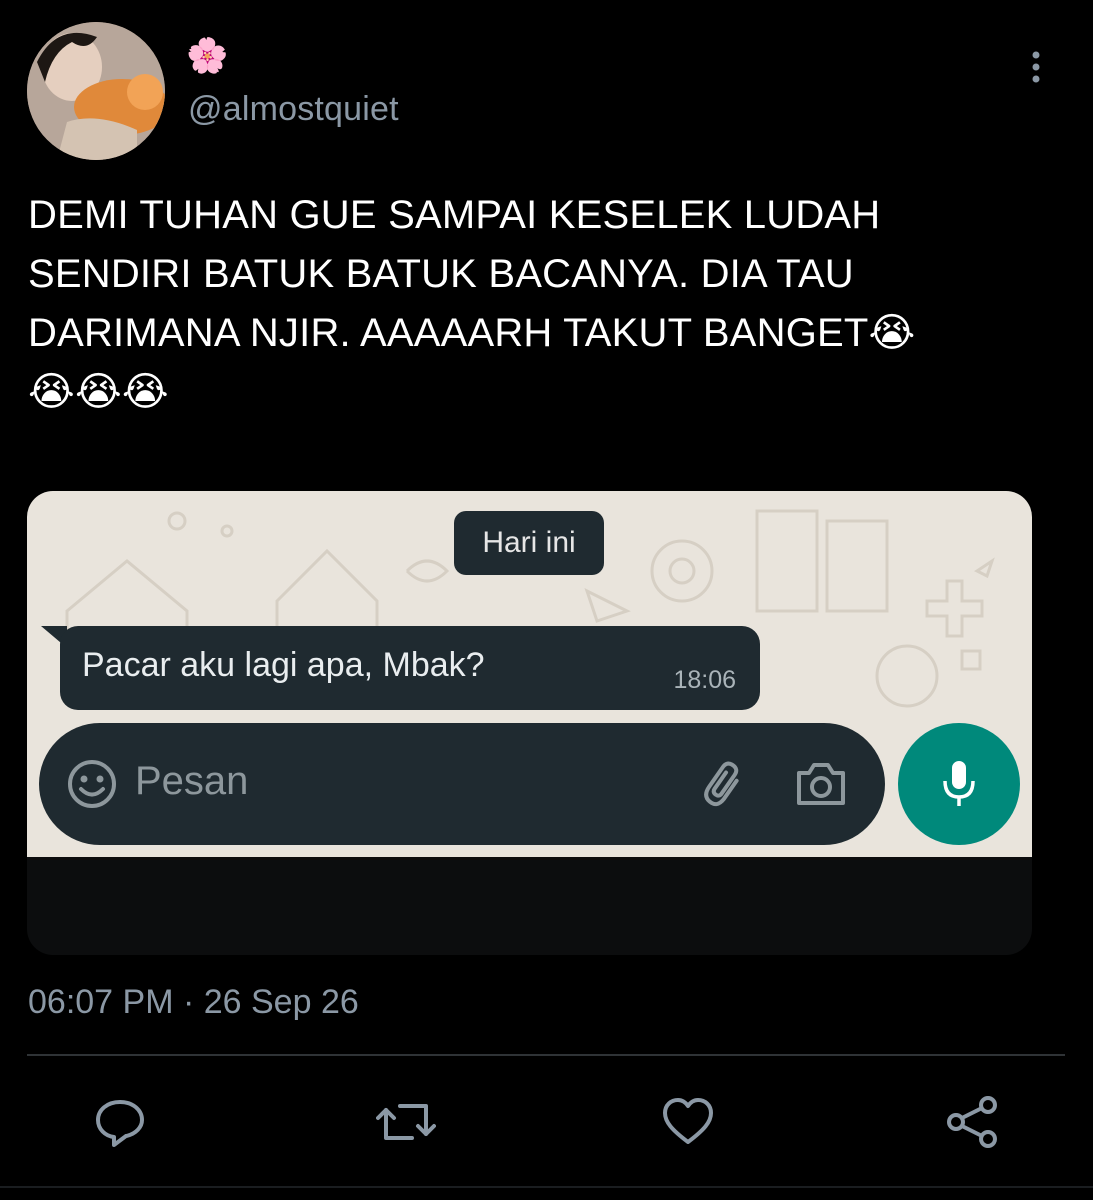 The image size is (1093, 1200). What do you see at coordinates (724, 784) in the screenshot?
I see `paperclip-icon` at bounding box center [724, 784].